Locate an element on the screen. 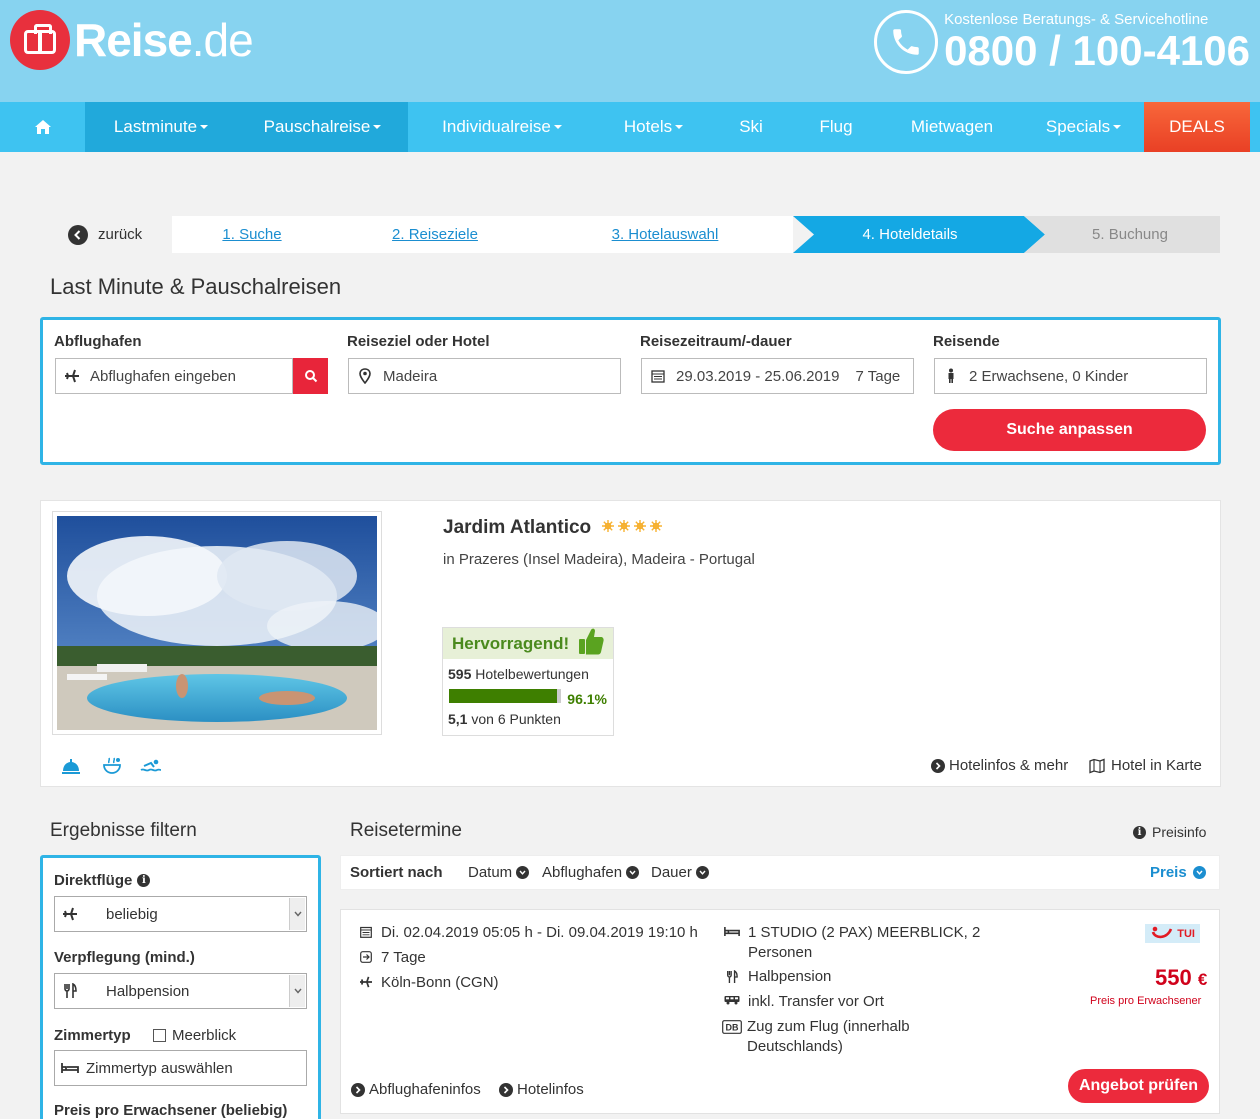 This screenshot has width=1260, height=1119. sort-abflughafen: Abflughafen is located at coordinates (591, 872).